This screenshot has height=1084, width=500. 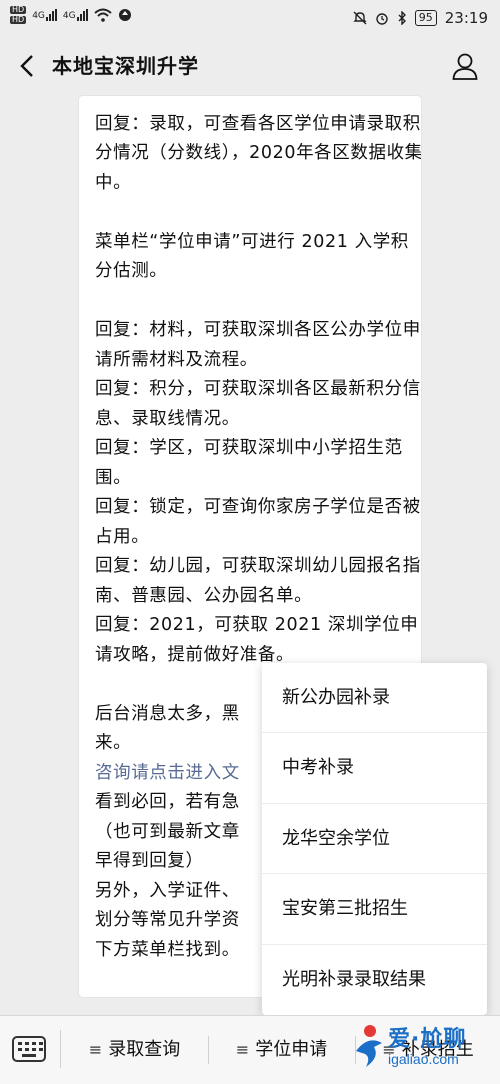 I want to click on status-bar: HD HD 4G 4G 95 23:19, so click(x=250, y=18).